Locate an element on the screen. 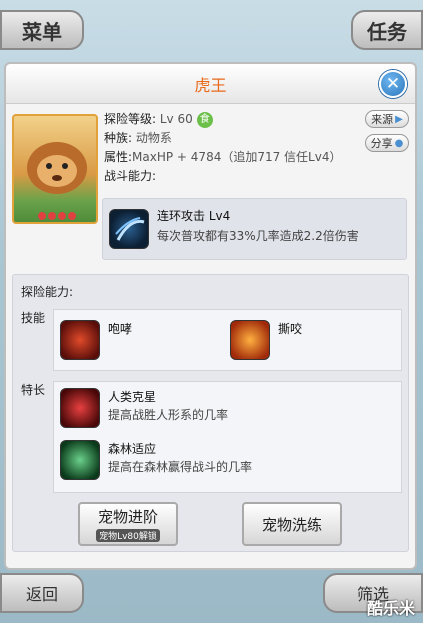  special-desc-human-bane: 提高战胜人形系的几率 is located at coordinates (168, 415).